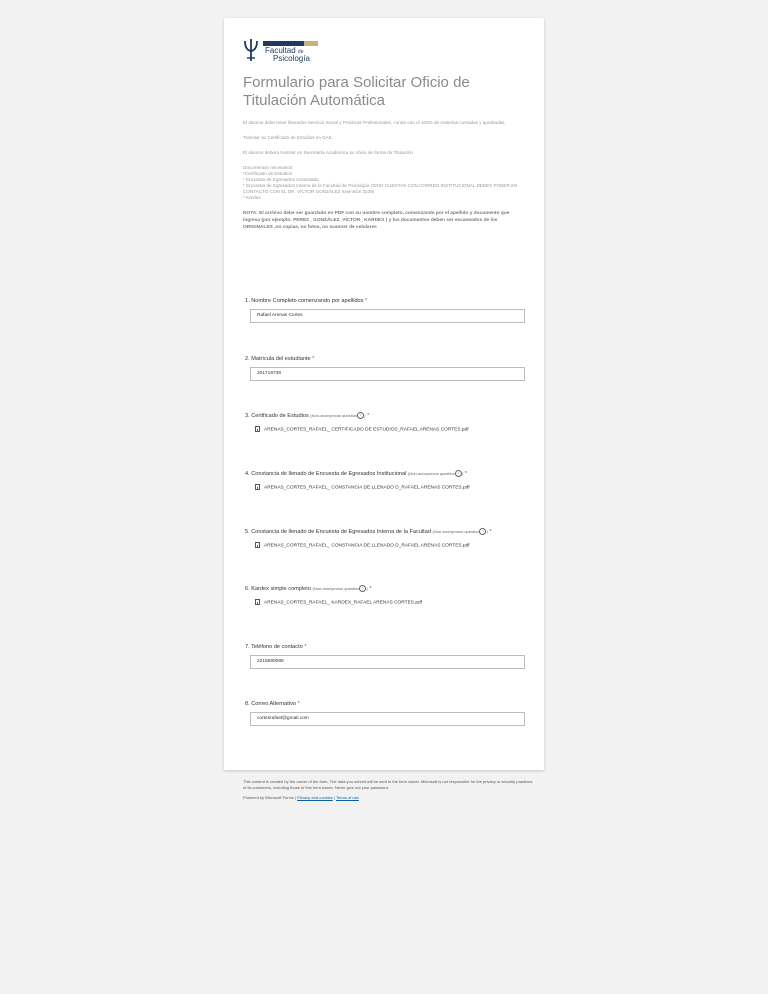 This screenshot has width=768, height=994. I want to click on document-item: * Kardex, so click(252, 197).